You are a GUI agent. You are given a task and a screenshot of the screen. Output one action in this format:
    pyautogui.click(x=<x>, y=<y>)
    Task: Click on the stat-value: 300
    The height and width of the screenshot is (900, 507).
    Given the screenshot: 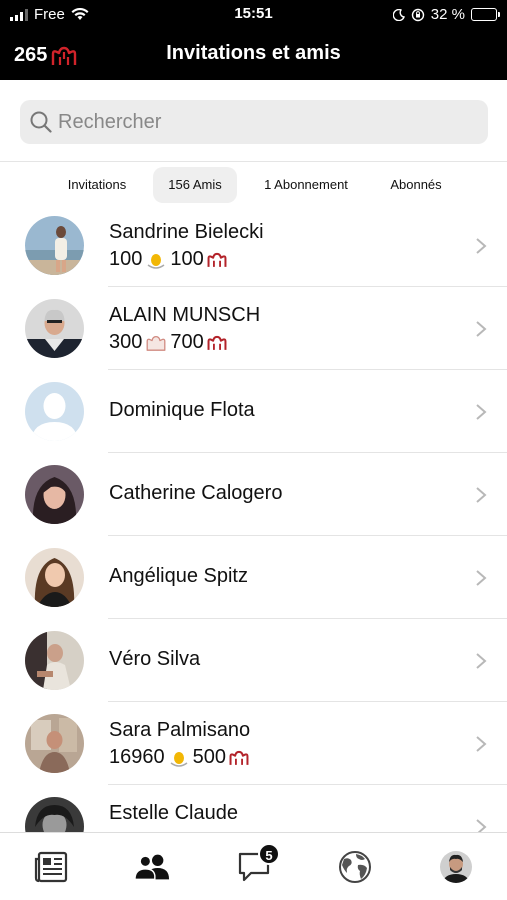 What is the action you would take?
    pyautogui.click(x=126, y=342)
    